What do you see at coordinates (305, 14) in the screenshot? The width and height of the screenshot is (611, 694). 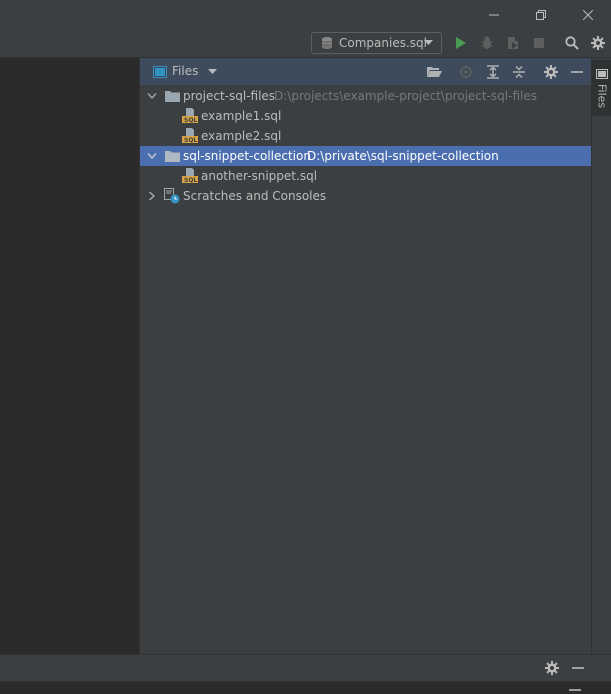 I see `title-bar` at bounding box center [305, 14].